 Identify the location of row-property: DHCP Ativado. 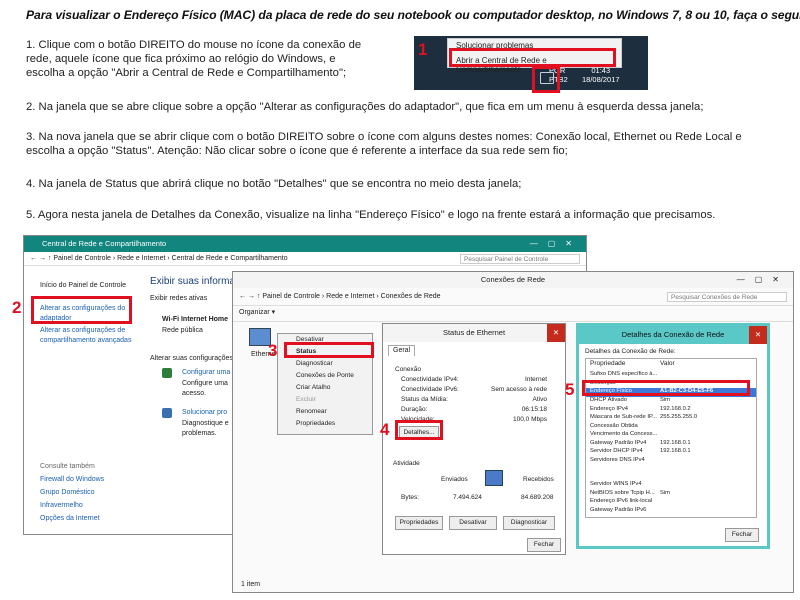
(608, 400).